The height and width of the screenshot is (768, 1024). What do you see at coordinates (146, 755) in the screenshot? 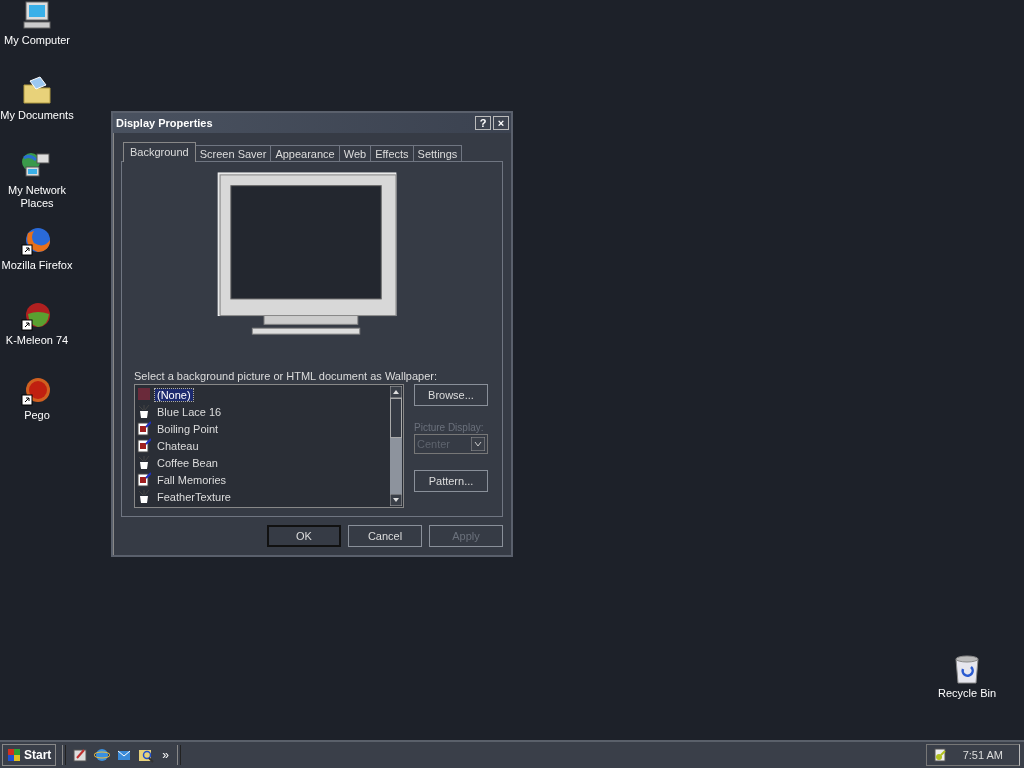
I see `search-icon` at bounding box center [146, 755].